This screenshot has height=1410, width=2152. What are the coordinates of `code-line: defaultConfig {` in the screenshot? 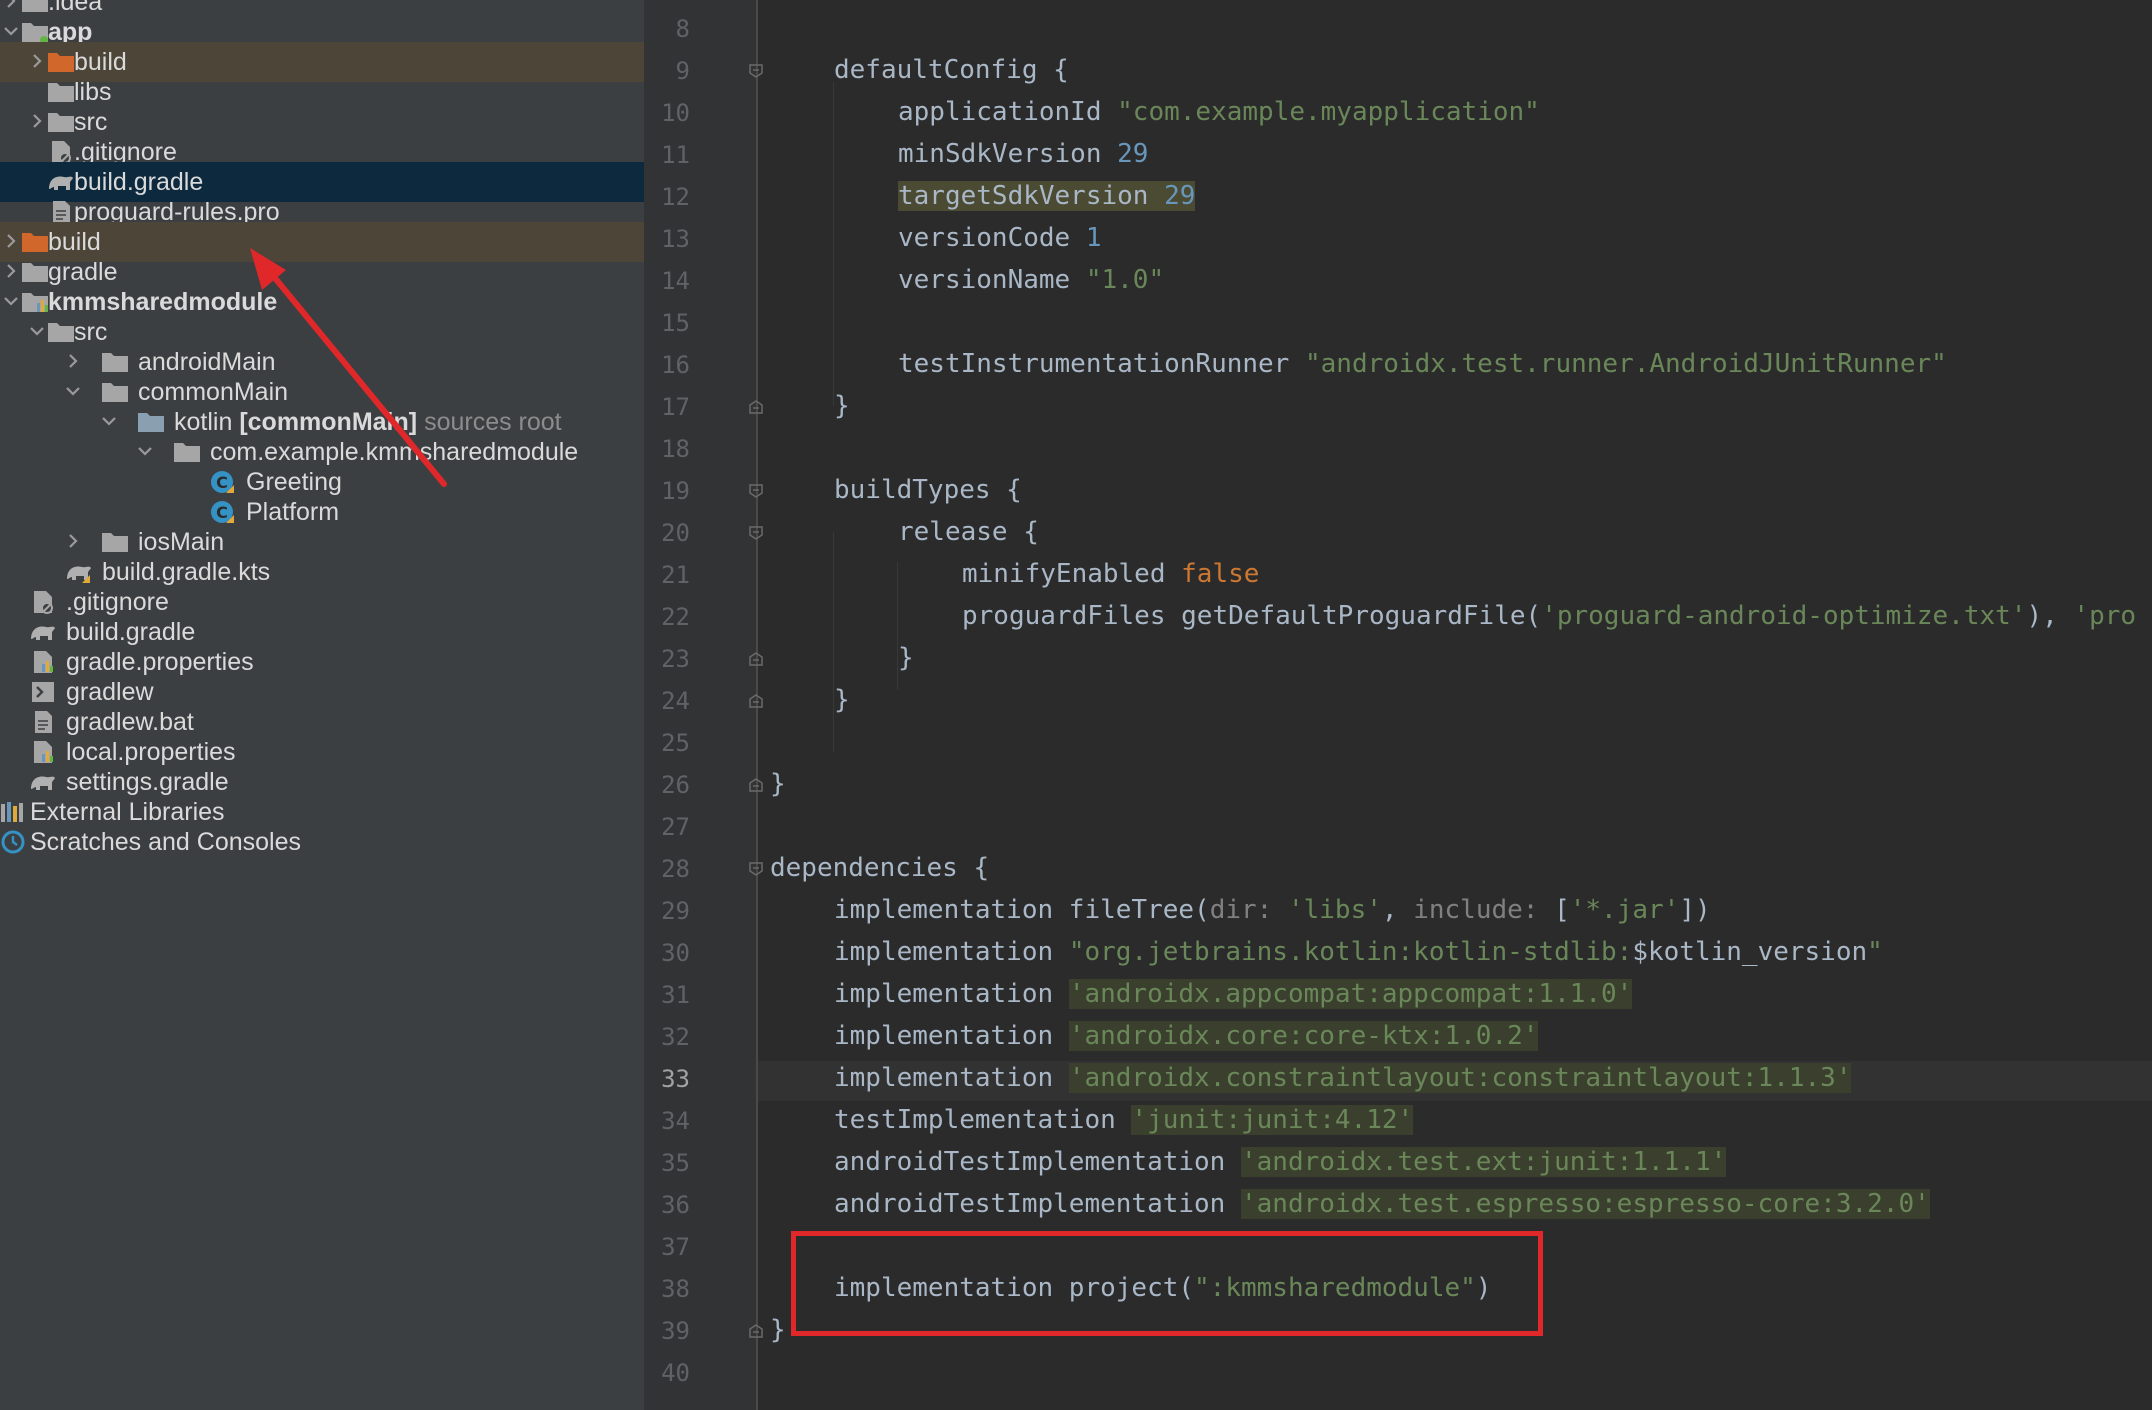 It's located at (951, 70).